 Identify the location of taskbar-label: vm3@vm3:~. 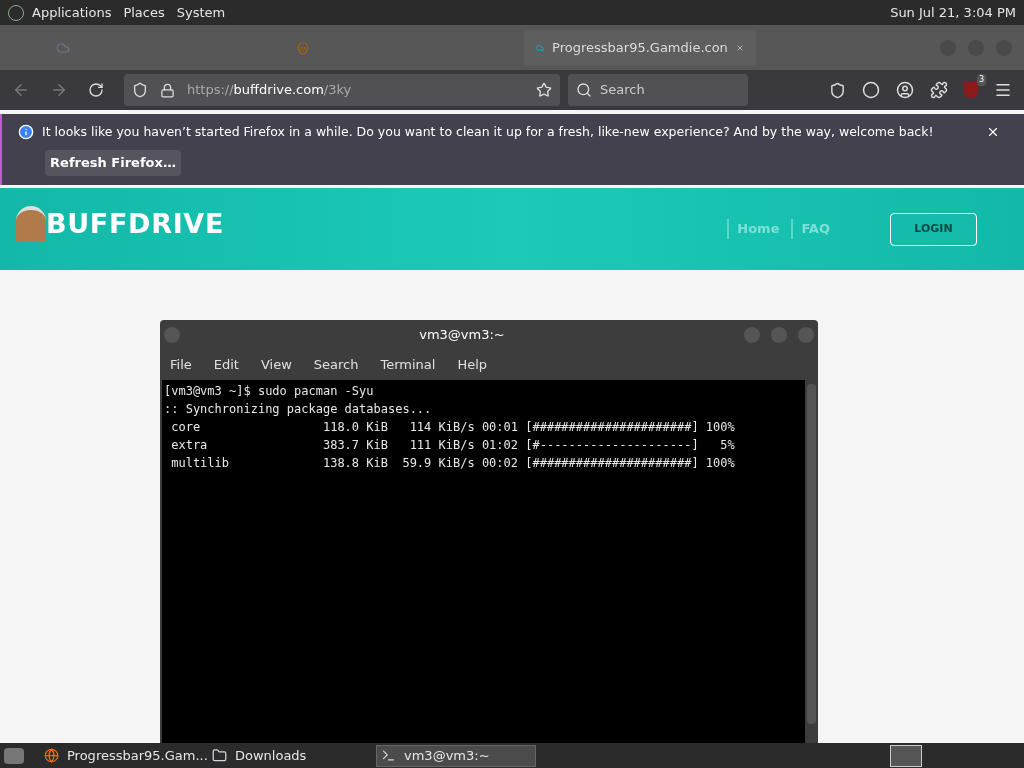
(447, 755).